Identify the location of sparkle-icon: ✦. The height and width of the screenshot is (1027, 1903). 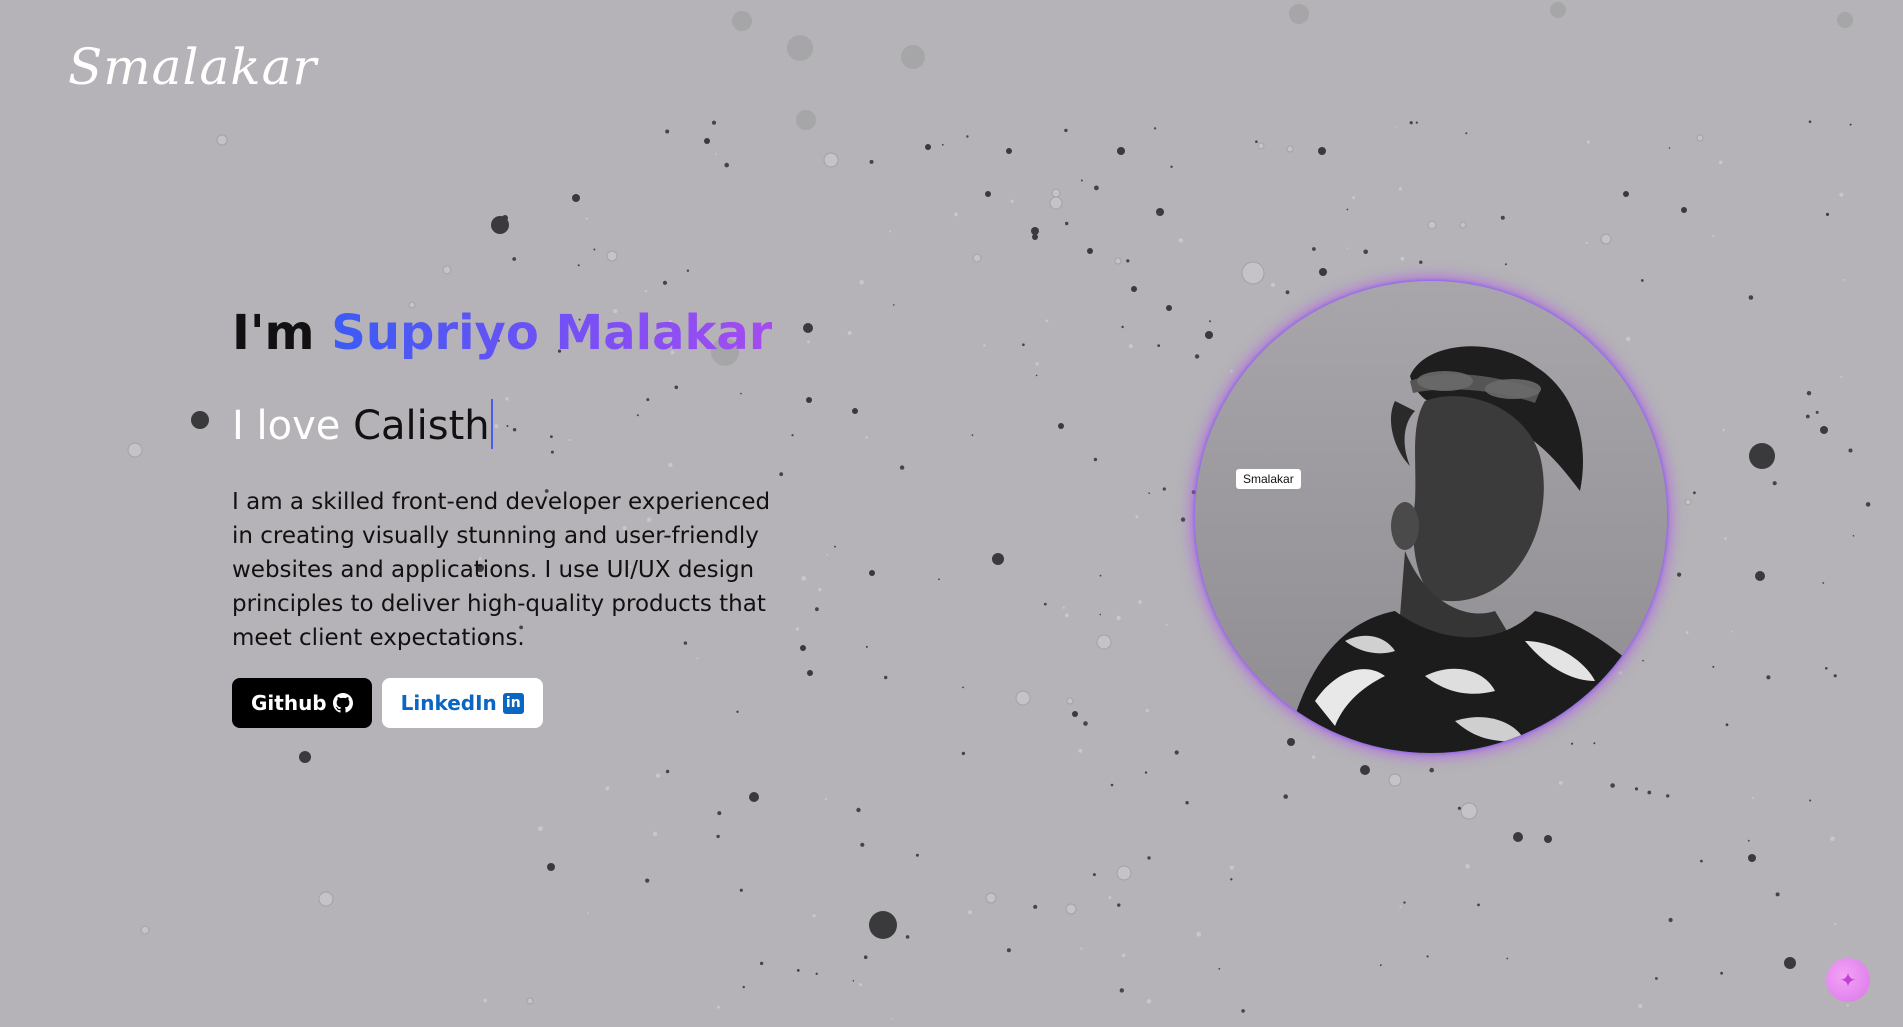
(1848, 980).